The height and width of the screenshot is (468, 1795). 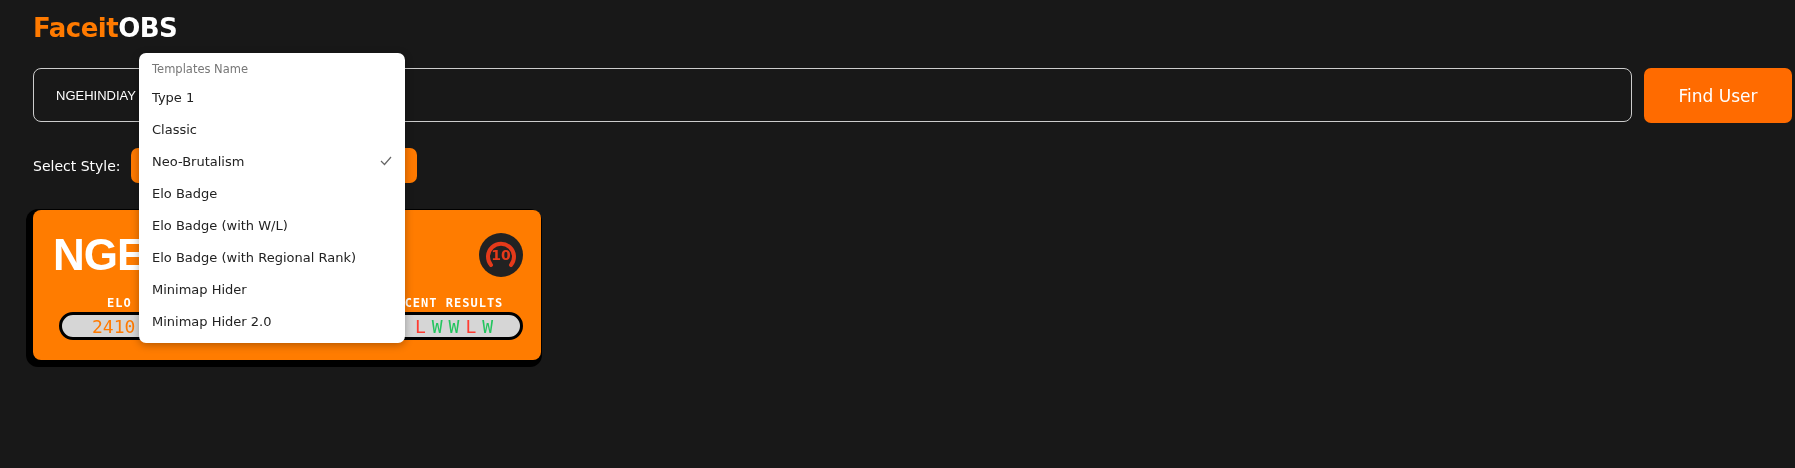 What do you see at coordinates (454, 303) in the screenshot?
I see `results-label: CENT RESULTS` at bounding box center [454, 303].